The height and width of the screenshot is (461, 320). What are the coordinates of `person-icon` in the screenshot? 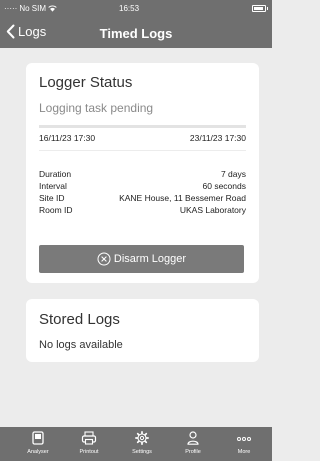 It's located at (193, 438).